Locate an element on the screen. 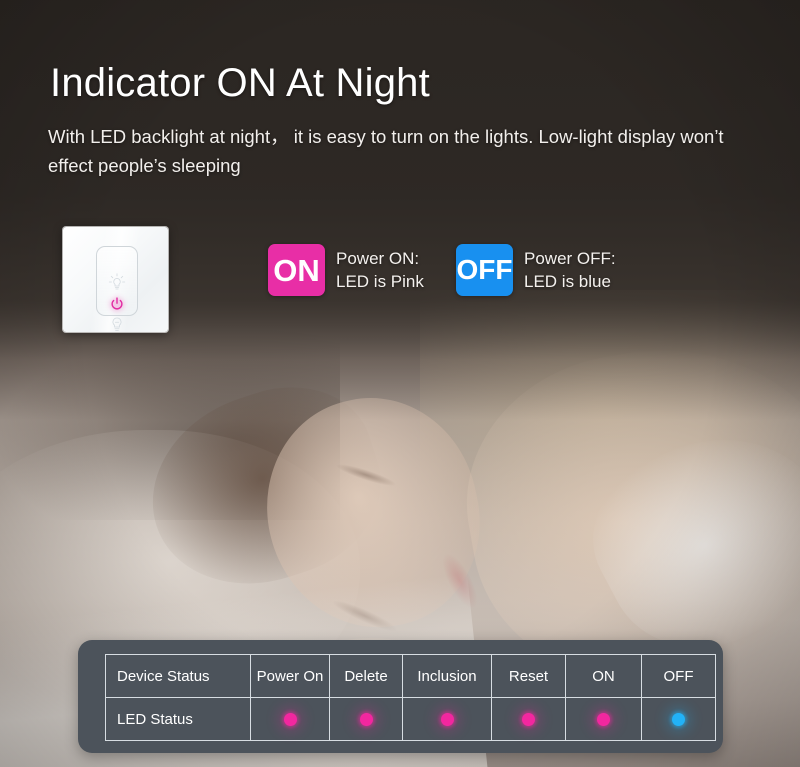 The image size is (800, 767). light-switch-panel is located at coordinates (115, 279).